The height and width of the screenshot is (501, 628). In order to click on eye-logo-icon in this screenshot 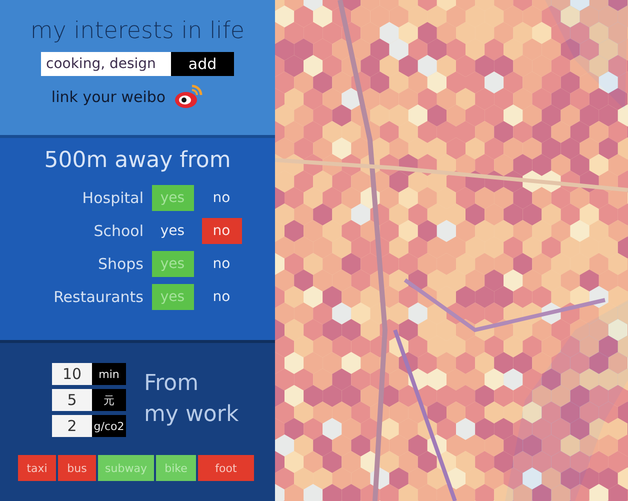, I will do `click(189, 97)`.